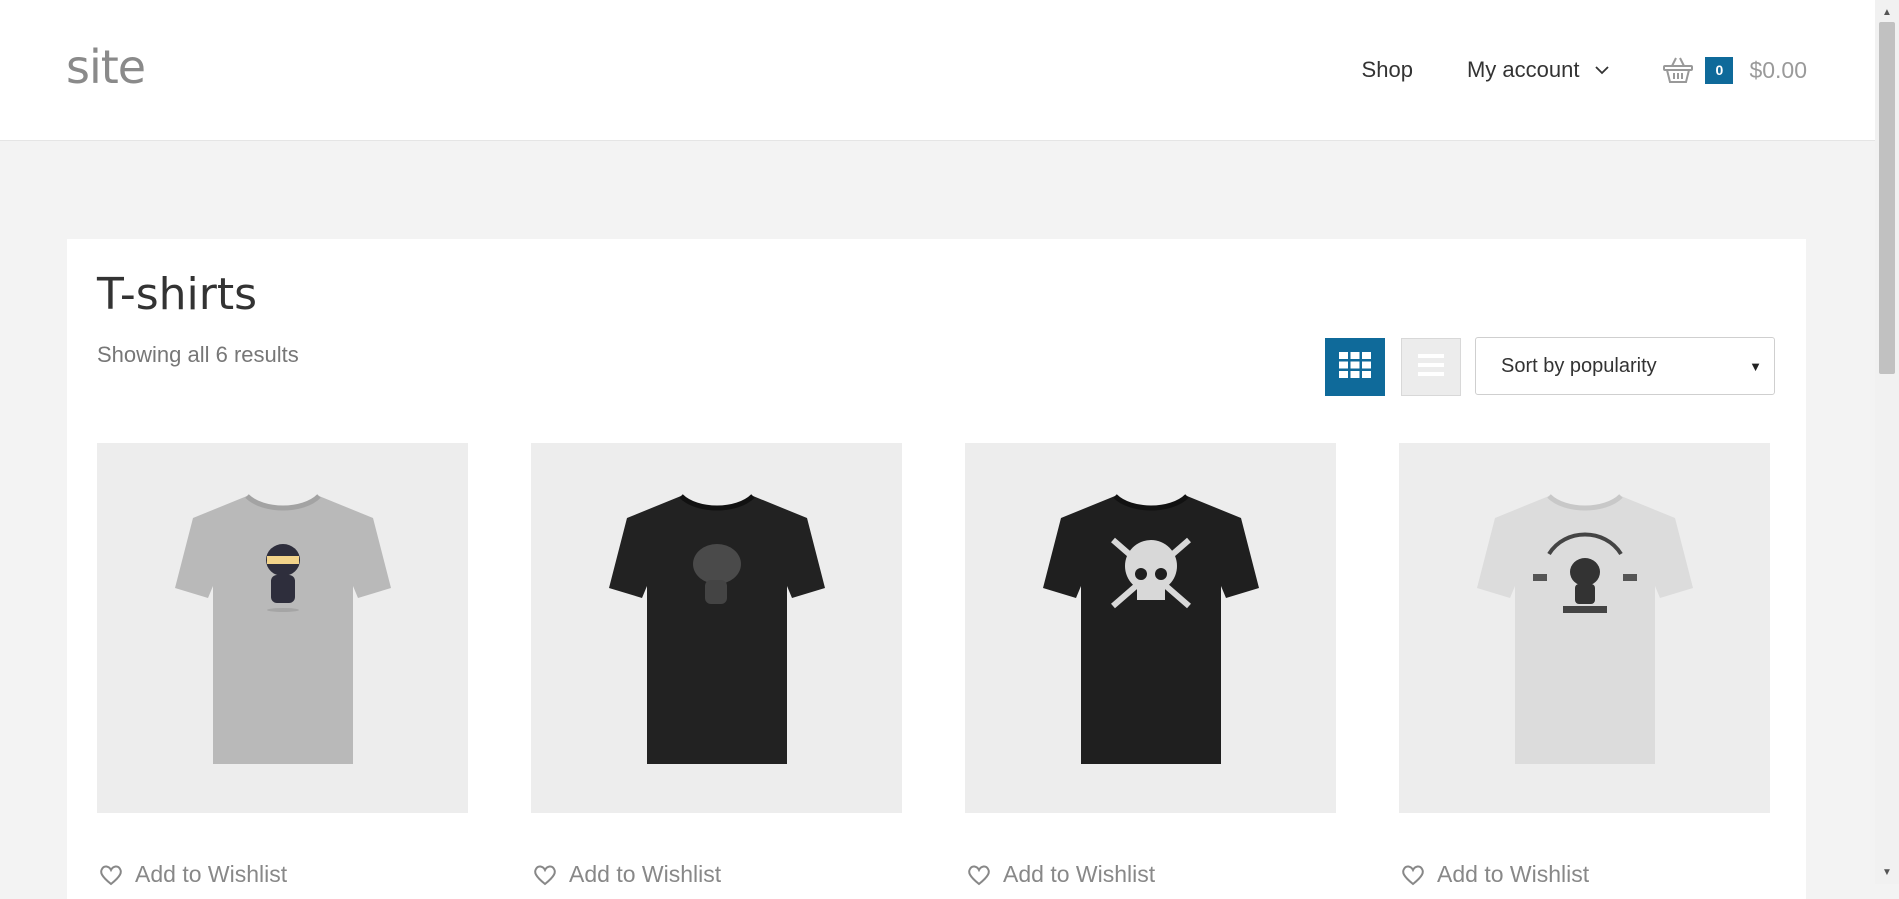 Image resolution: width=1899 pixels, height=899 pixels. I want to click on nav-my-account-link: My account, so click(1538, 70).